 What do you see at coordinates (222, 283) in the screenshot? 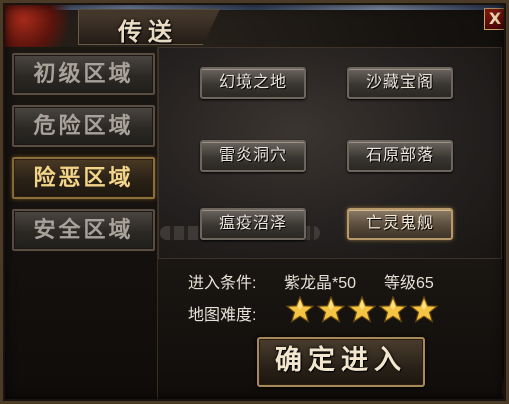
I see `entry-condition-label: 进入条件:` at bounding box center [222, 283].